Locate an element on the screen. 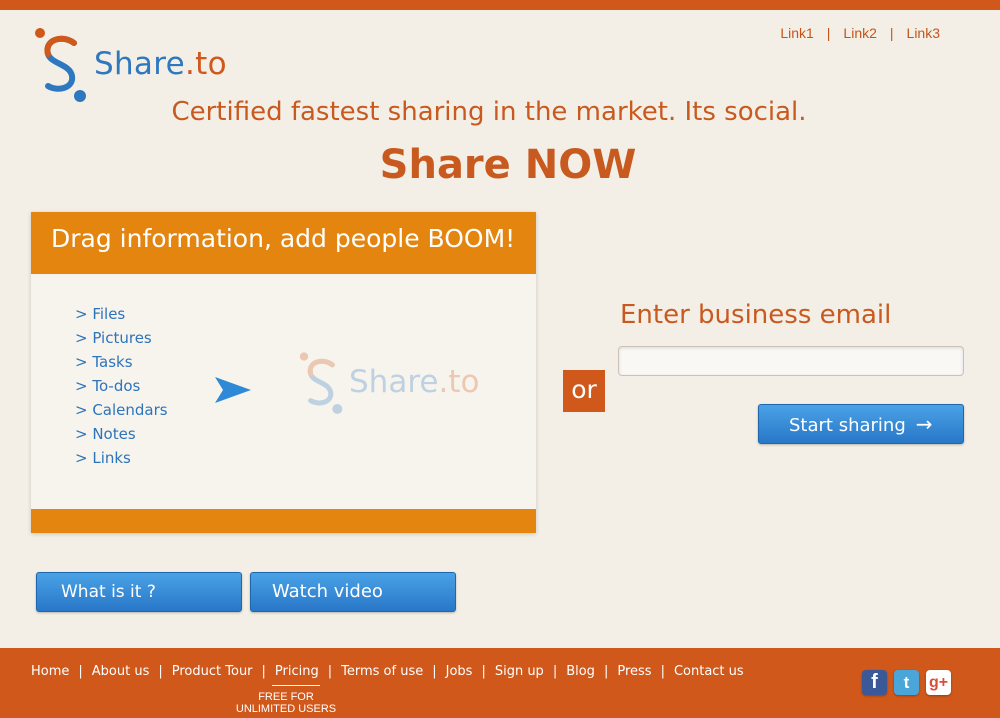  facebook-icon: f is located at coordinates (874, 682).